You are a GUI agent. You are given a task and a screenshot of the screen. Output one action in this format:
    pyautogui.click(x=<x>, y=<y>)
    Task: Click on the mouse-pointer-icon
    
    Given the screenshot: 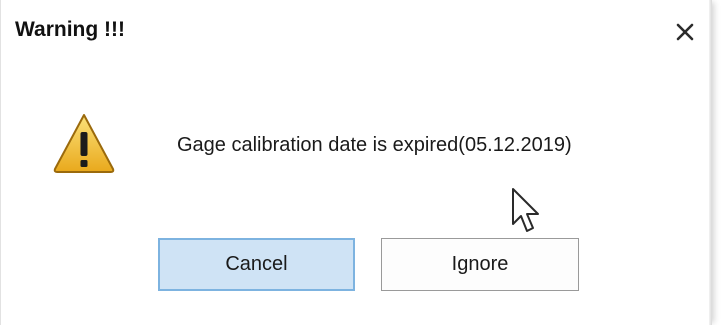 What is the action you would take?
    pyautogui.click(x=525, y=210)
    